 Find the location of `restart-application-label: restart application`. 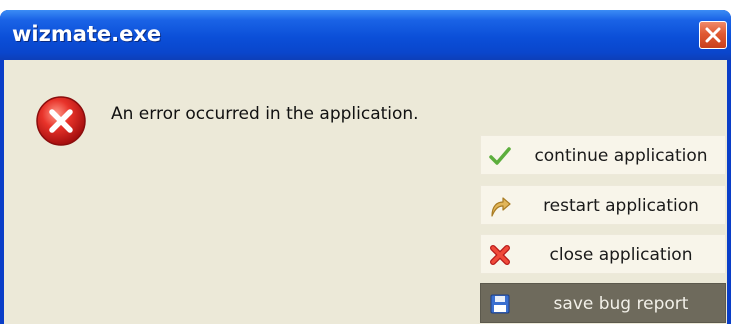

restart-application-label: restart application is located at coordinates (621, 206).